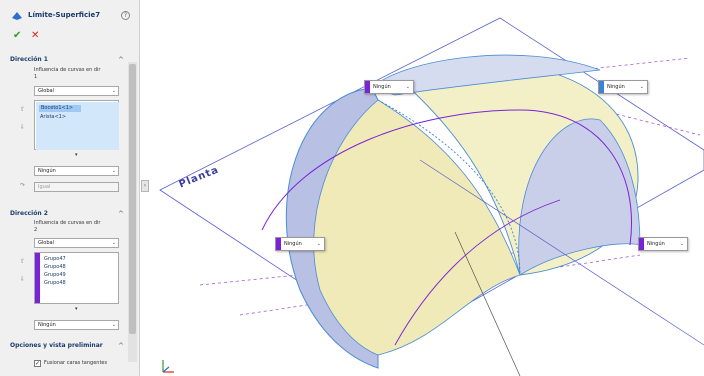 Image resolution: width=704 pixels, height=376 pixels. What do you see at coordinates (56, 345) in the screenshot?
I see `options-header: Opciones y vista preliminar` at bounding box center [56, 345].